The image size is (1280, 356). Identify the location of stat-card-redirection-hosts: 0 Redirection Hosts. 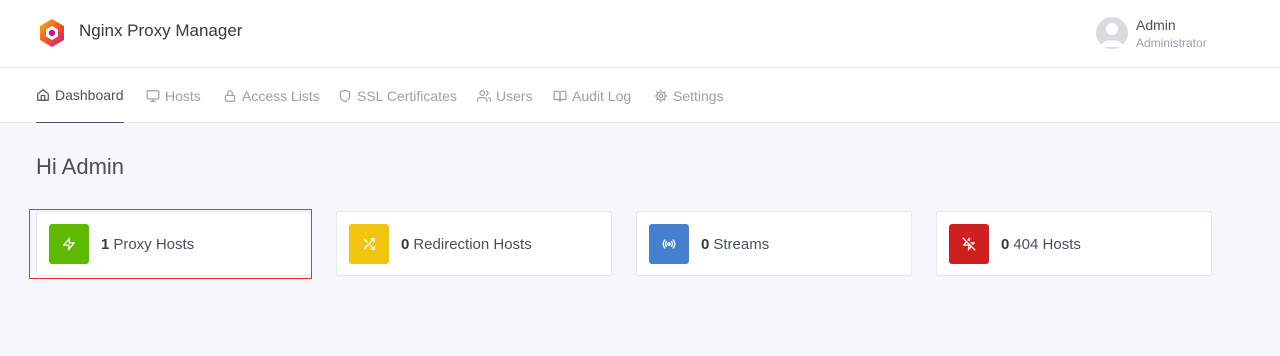
(474, 243).